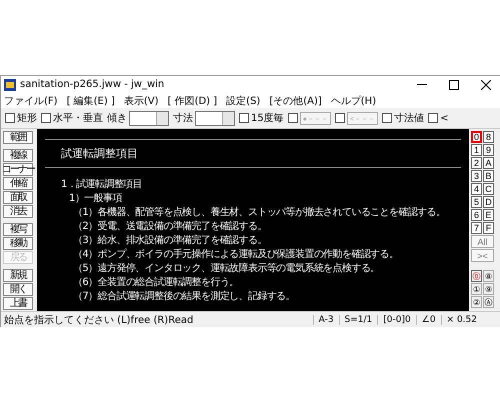 The image size is (500, 400). What do you see at coordinates (18, 155) in the screenshot?
I see `tool-button: 複線` at bounding box center [18, 155].